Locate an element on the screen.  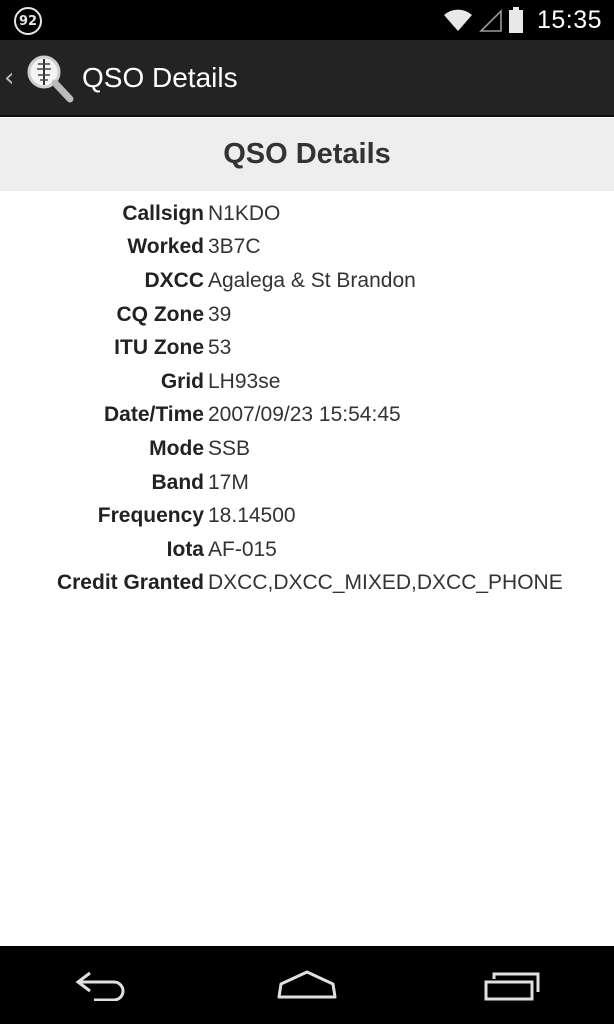
detail-row: ITU Zone 53 is located at coordinates (307, 348).